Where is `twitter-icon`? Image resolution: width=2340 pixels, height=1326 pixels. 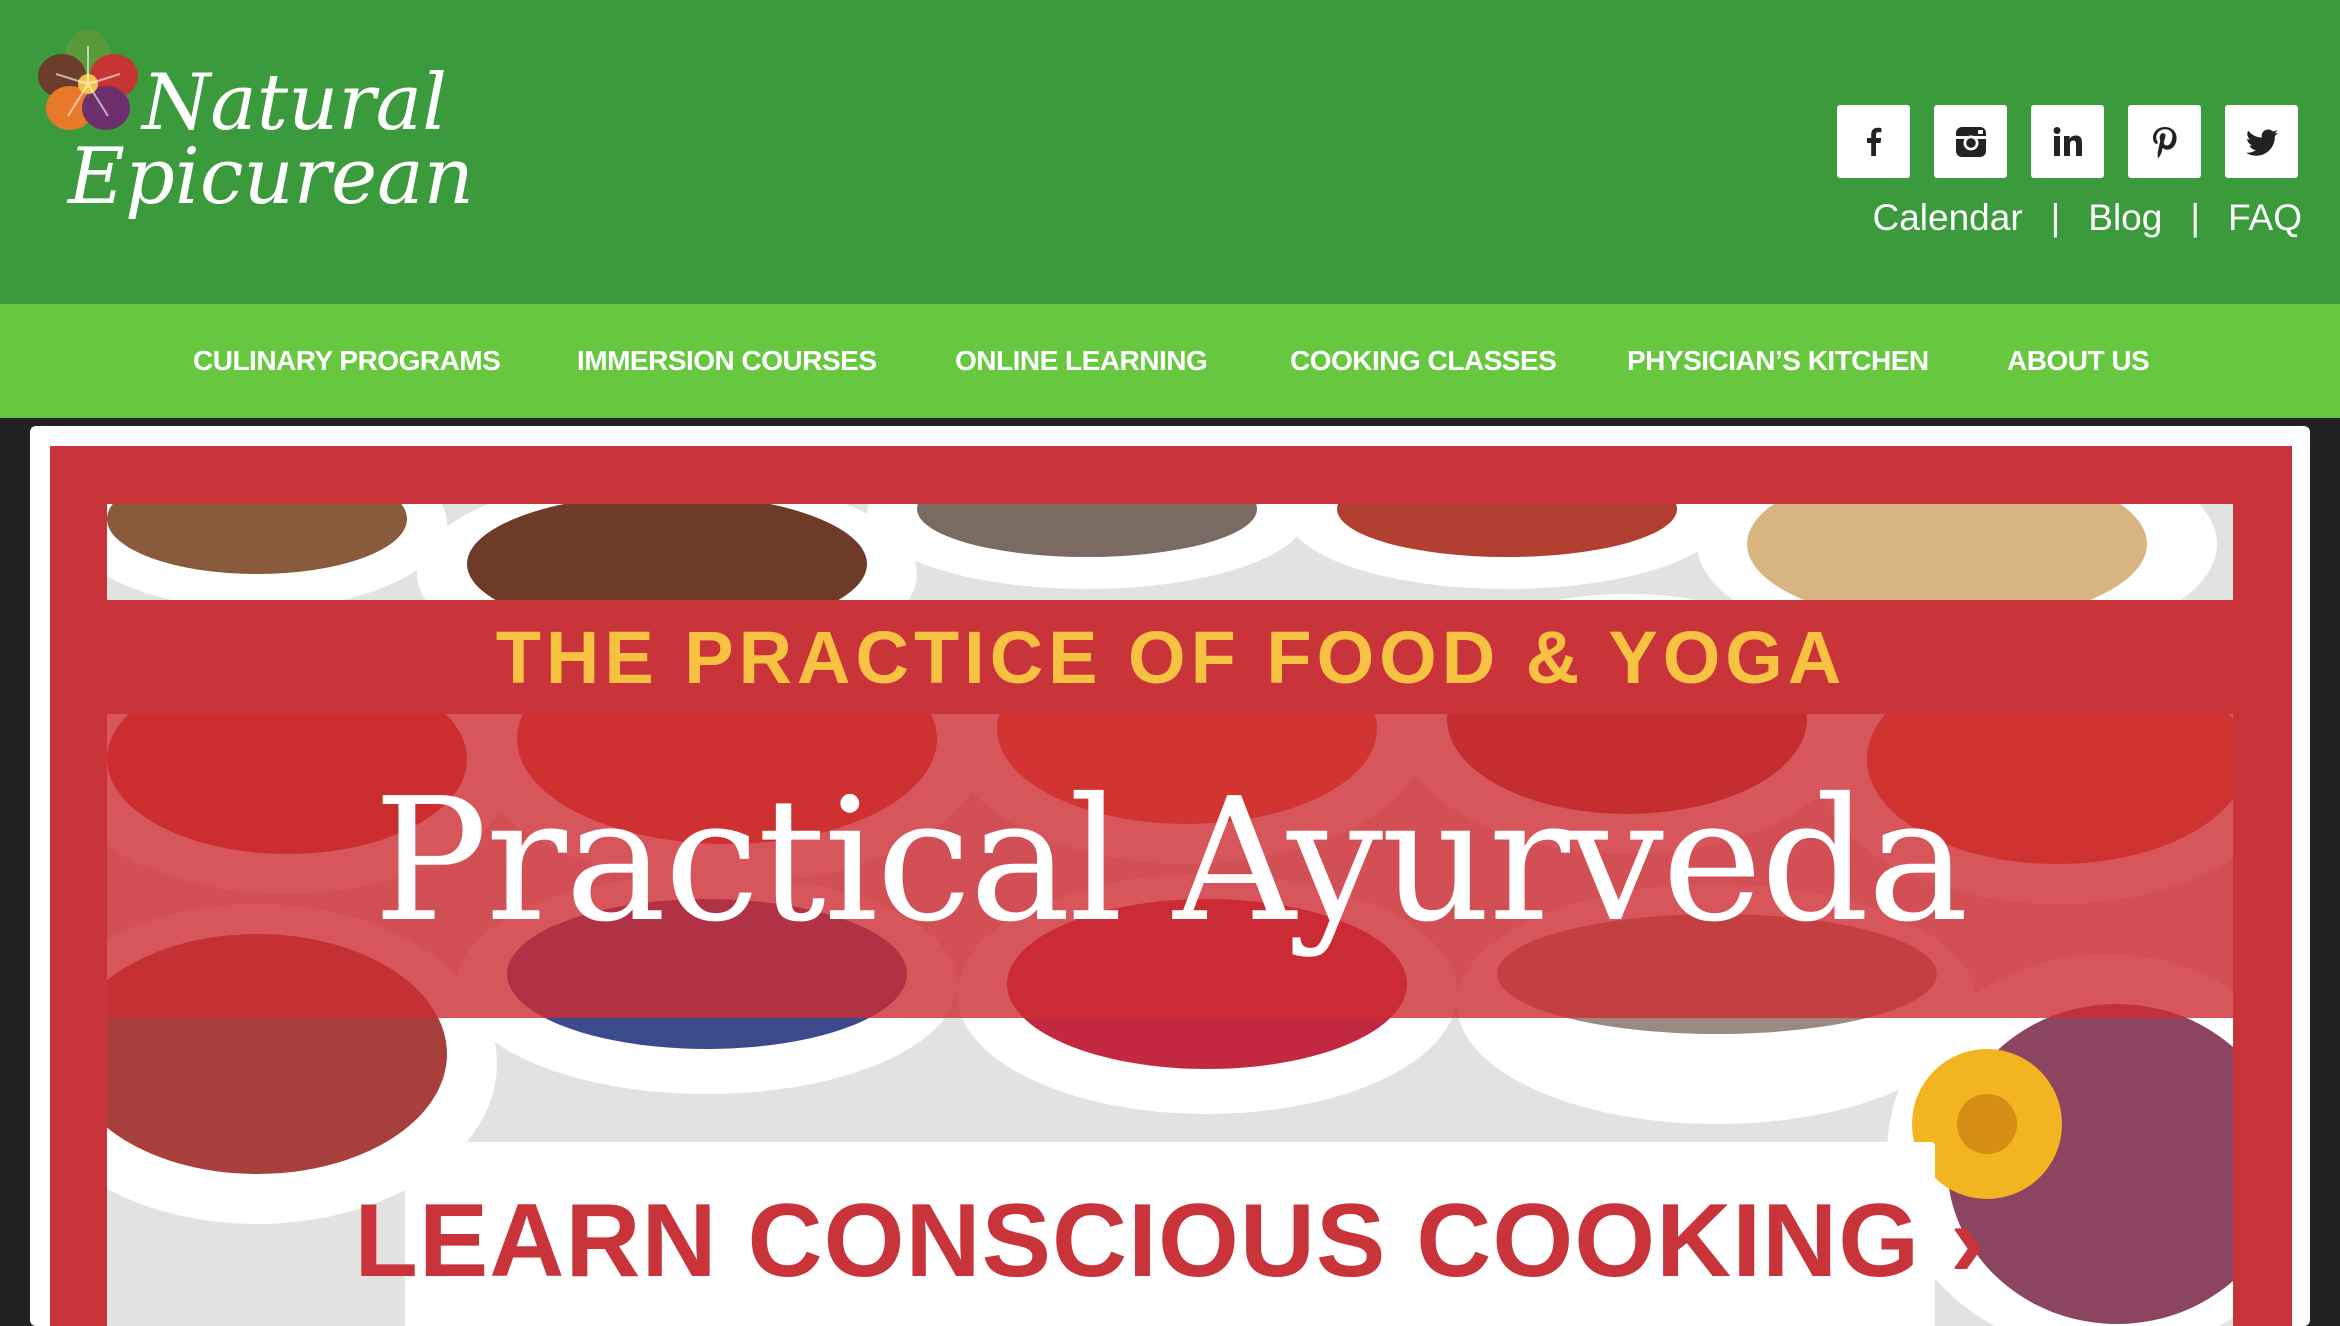
twitter-icon is located at coordinates (2261, 142).